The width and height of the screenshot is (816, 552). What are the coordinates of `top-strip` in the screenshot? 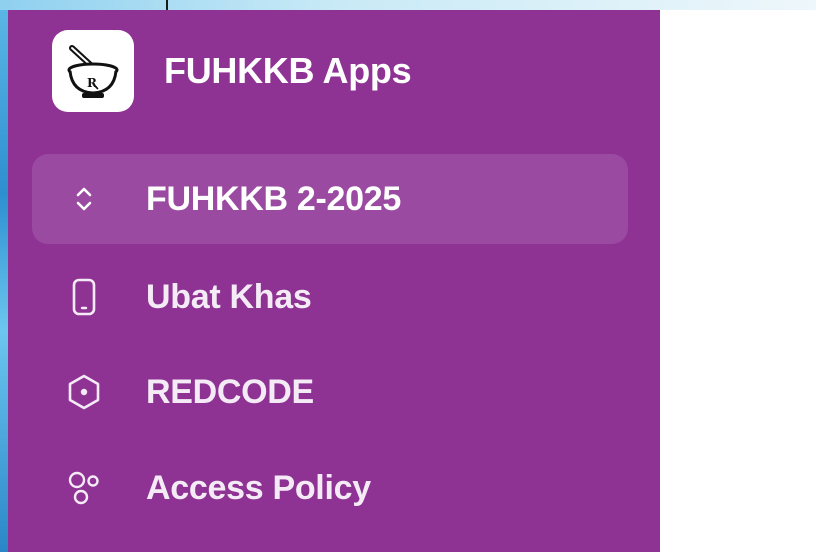 It's located at (408, 5).